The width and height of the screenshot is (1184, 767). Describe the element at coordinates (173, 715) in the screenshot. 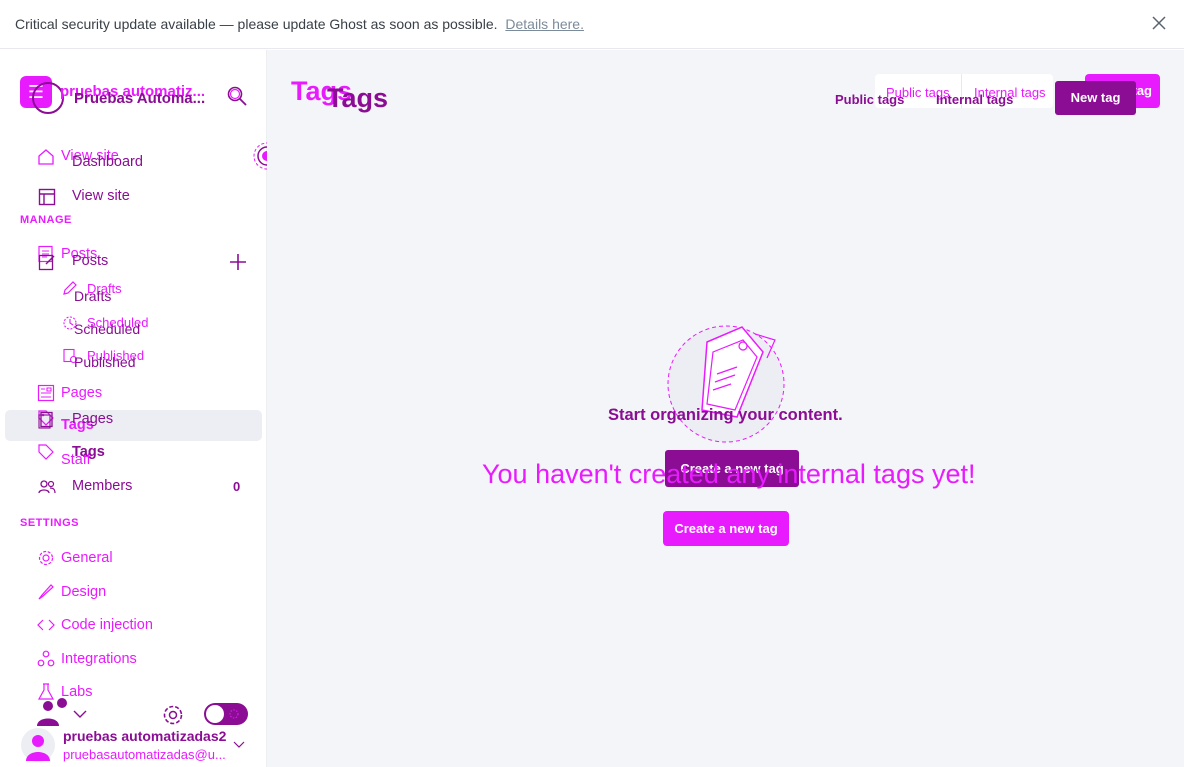

I see `settings-gear-icon` at that location.